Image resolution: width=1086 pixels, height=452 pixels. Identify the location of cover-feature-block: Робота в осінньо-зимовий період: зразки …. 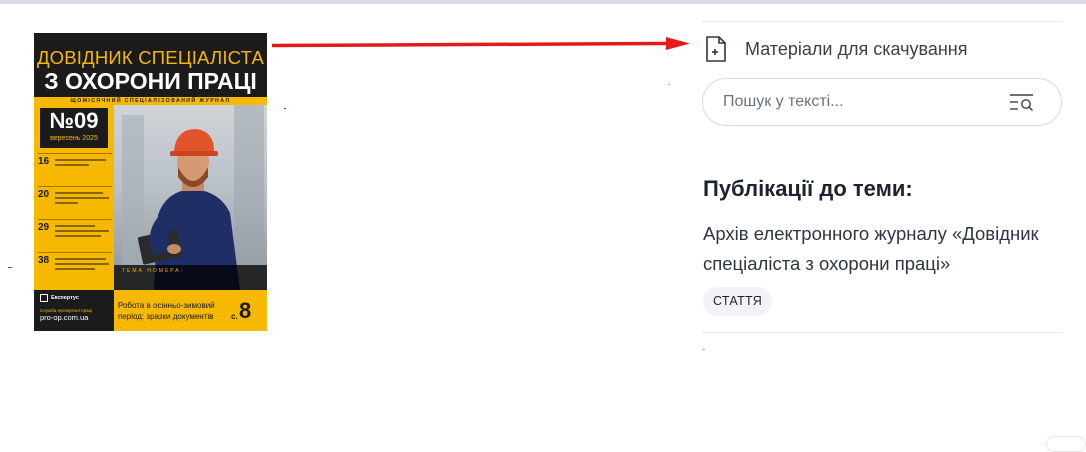
(190, 310).